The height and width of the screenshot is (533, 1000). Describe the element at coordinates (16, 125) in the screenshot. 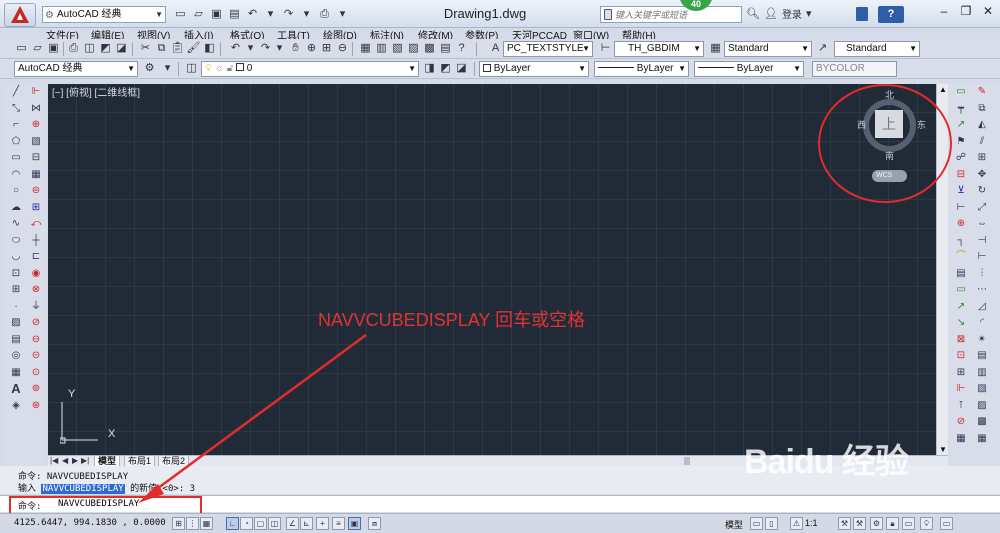

I see `polyline-icon: ⌐` at that location.